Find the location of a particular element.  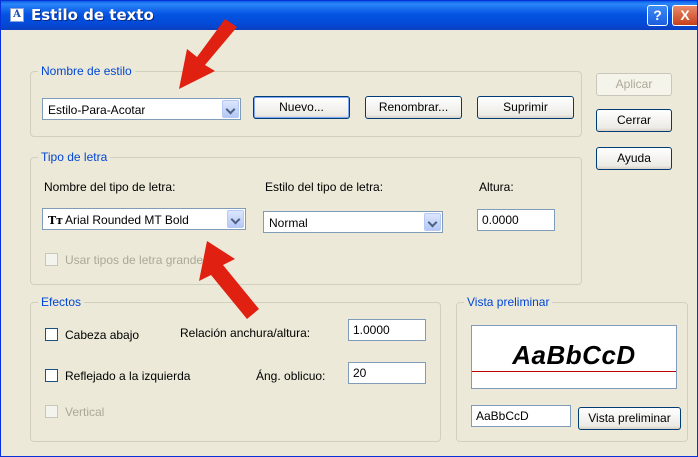

oblique-input: 20 is located at coordinates (387, 373).